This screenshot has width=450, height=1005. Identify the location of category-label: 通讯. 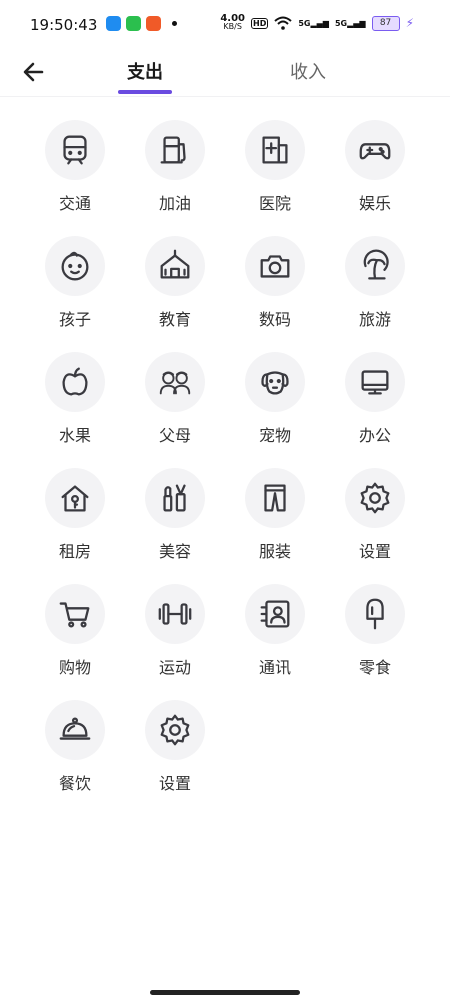
(274, 667).